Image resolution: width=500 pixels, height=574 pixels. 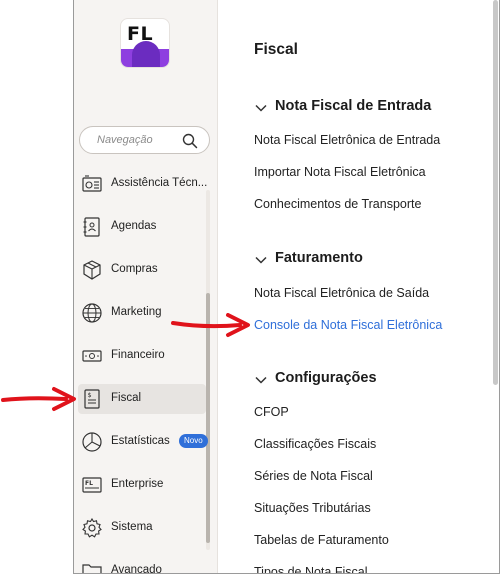 What do you see at coordinates (91, 227) in the screenshot?
I see `address-book-icon` at bounding box center [91, 227].